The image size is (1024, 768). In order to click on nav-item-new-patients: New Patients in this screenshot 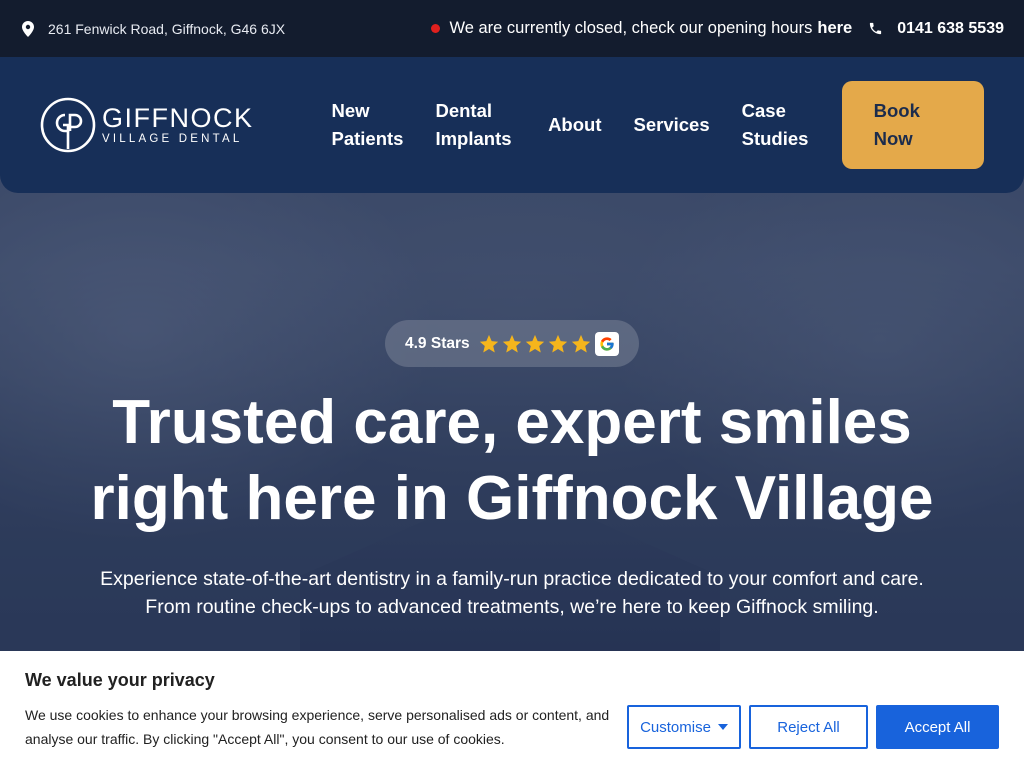, I will do `click(368, 125)`.